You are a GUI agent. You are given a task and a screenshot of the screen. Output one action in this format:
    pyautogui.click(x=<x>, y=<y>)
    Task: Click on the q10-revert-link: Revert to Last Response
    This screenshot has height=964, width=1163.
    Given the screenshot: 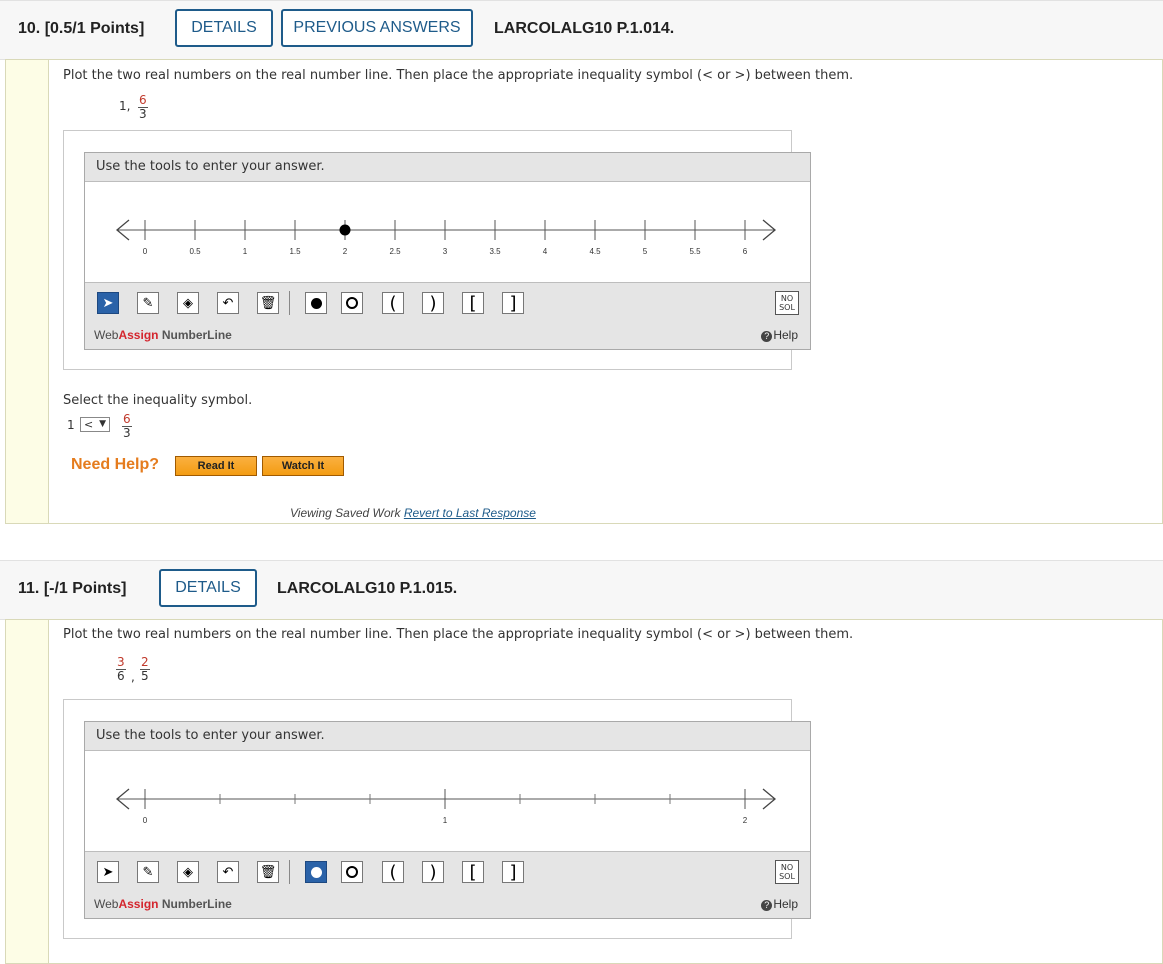 What is the action you would take?
    pyautogui.click(x=470, y=513)
    